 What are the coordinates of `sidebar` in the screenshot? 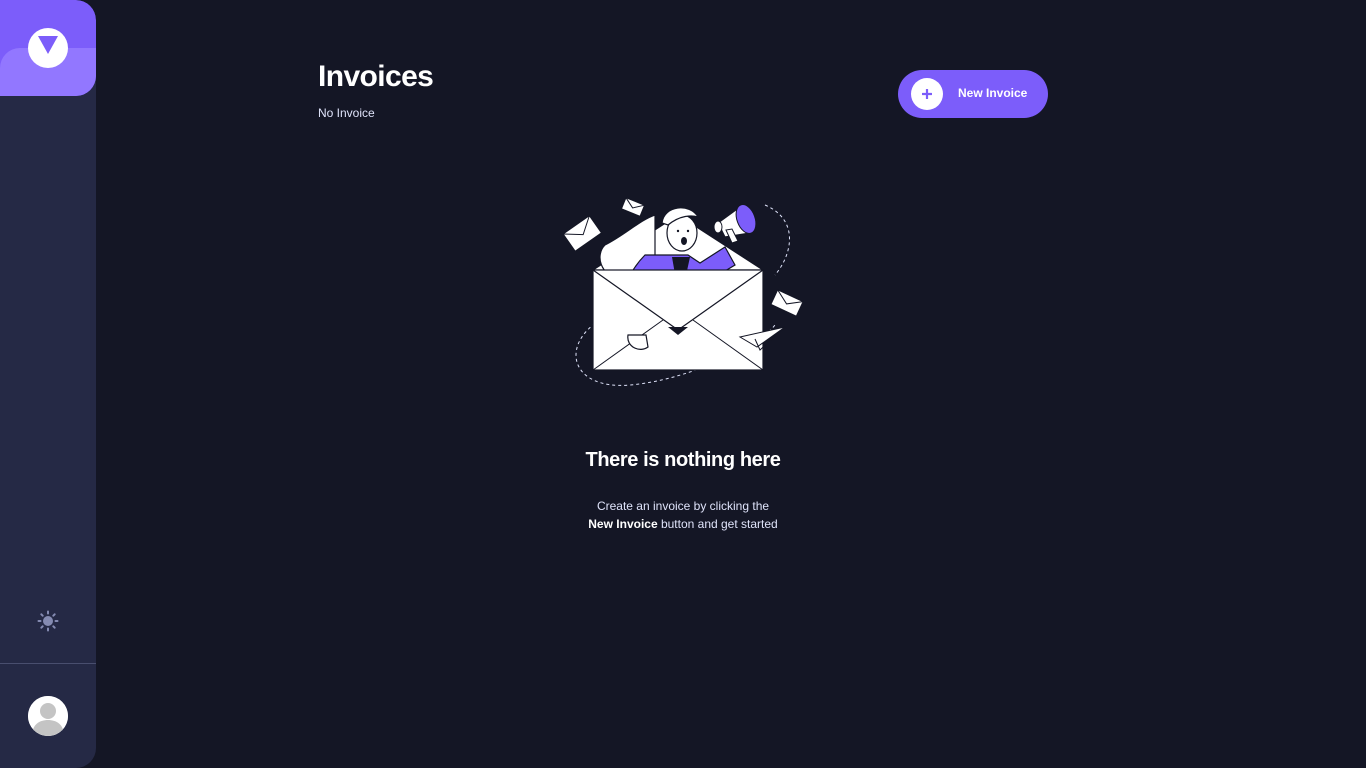 It's located at (48, 384).